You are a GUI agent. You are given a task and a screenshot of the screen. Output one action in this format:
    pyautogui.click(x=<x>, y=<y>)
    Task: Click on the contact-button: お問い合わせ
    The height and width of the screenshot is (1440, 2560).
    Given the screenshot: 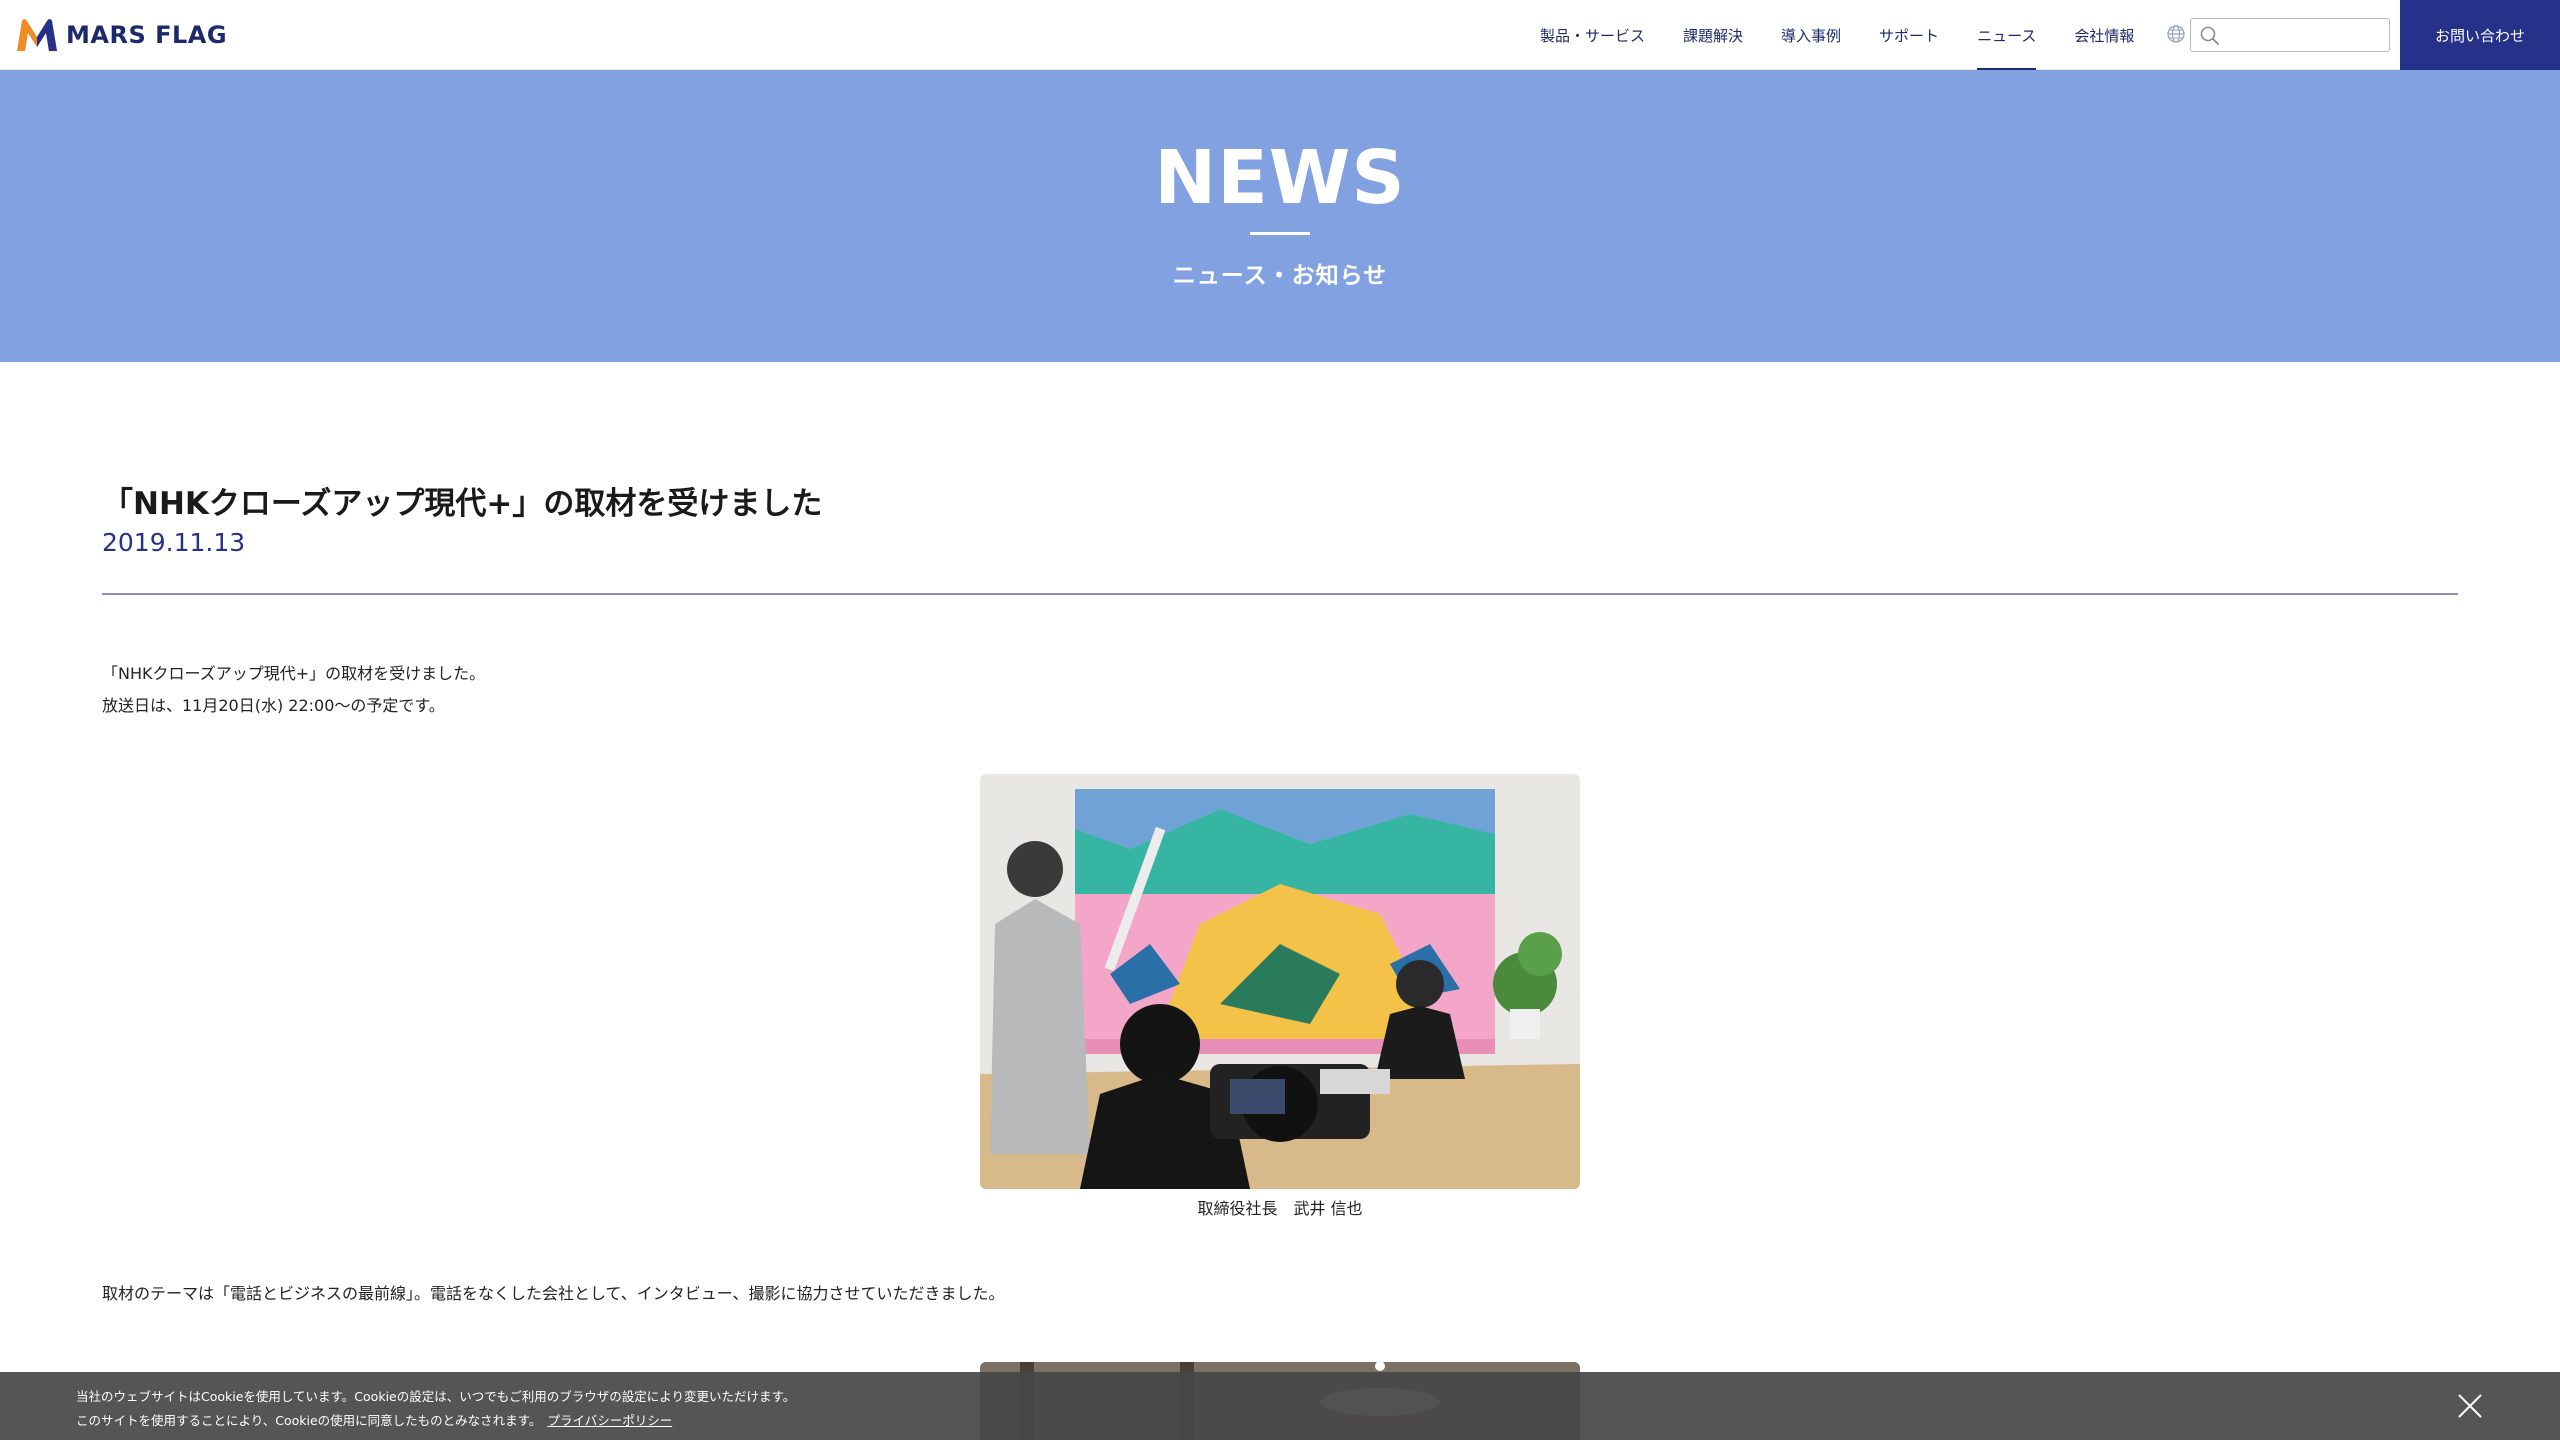 What is the action you would take?
    pyautogui.click(x=2480, y=35)
    